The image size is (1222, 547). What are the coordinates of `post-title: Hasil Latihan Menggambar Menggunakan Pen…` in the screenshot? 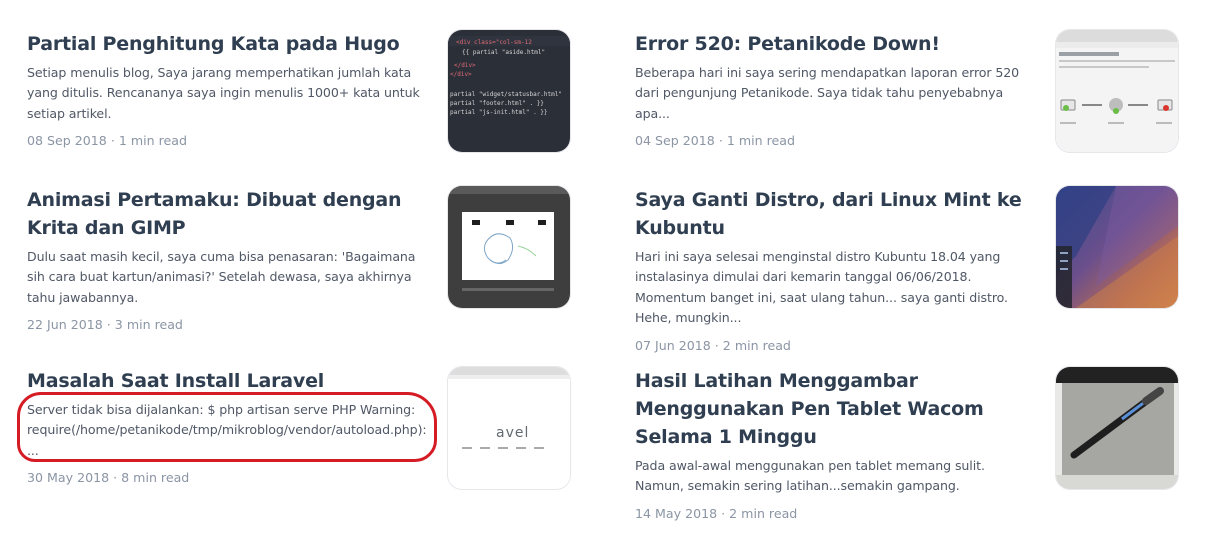 It's located at (835, 409).